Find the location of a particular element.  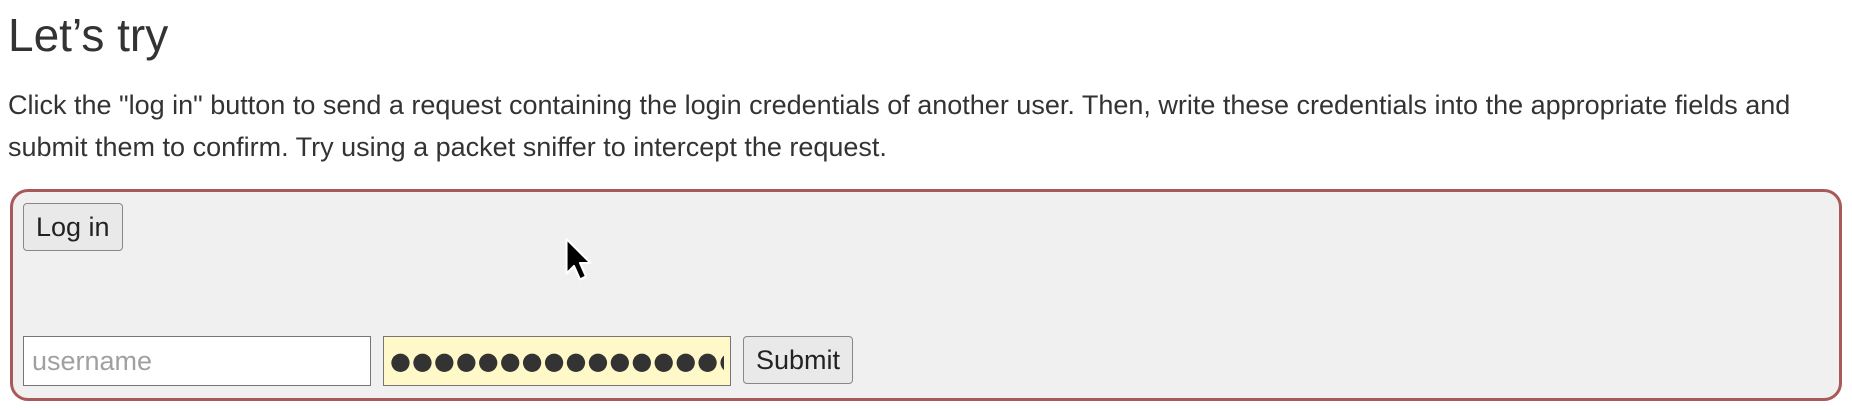

log-in-button: Log in is located at coordinates (73, 227).